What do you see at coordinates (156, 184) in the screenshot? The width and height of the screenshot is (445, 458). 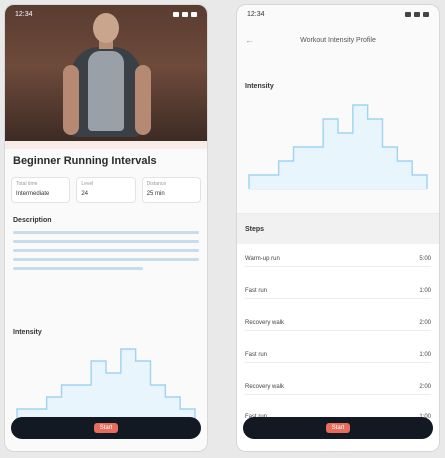 I see `stat-label: Distance` at bounding box center [156, 184].